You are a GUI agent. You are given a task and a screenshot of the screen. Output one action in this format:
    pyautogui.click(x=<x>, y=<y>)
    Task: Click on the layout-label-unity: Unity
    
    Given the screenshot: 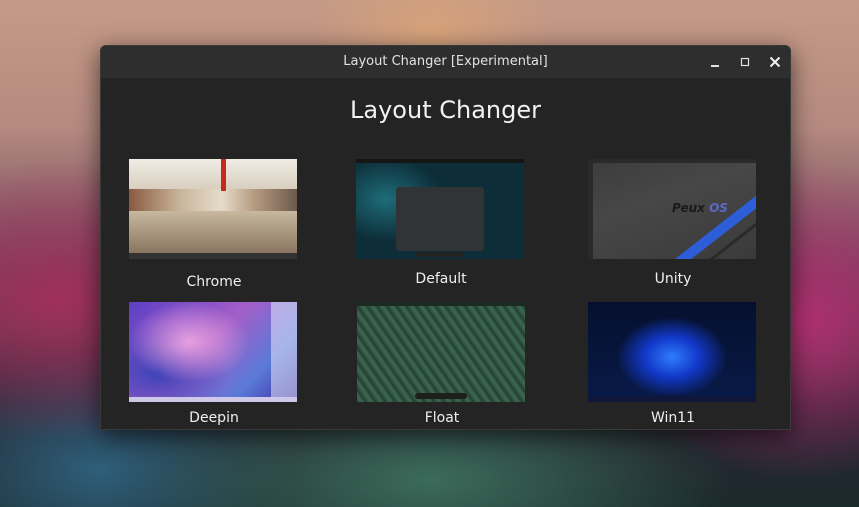 What is the action you would take?
    pyautogui.click(x=673, y=279)
    